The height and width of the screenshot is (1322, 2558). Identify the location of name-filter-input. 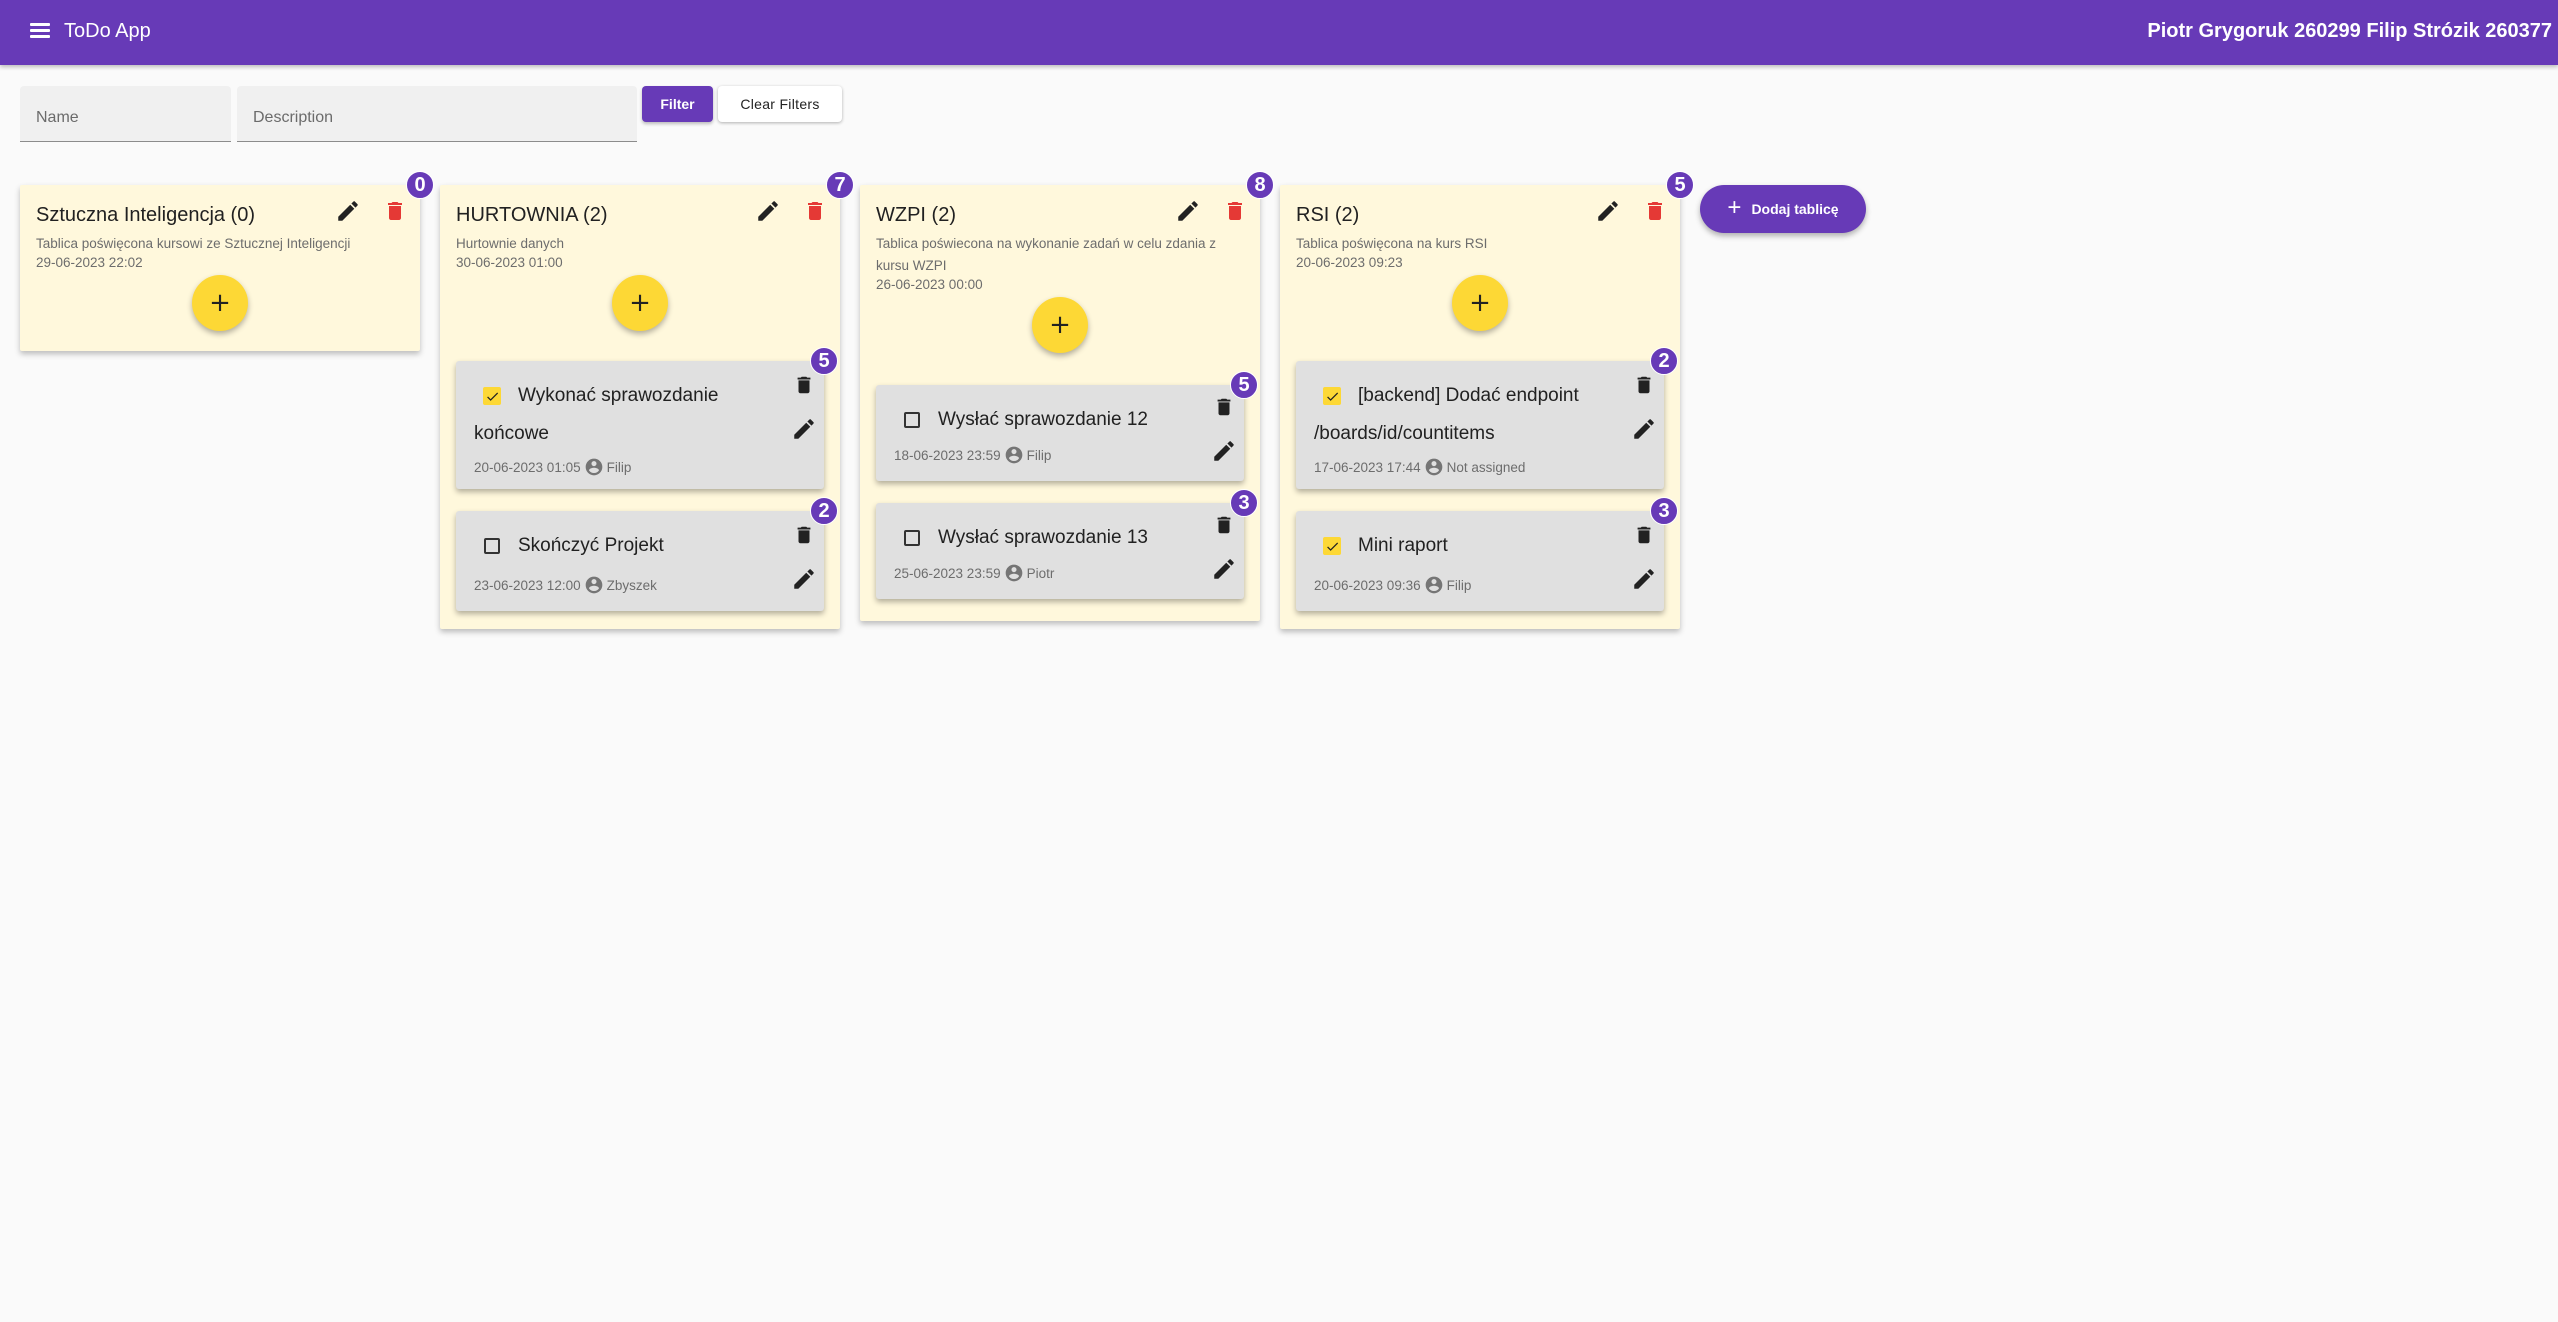
(125, 113).